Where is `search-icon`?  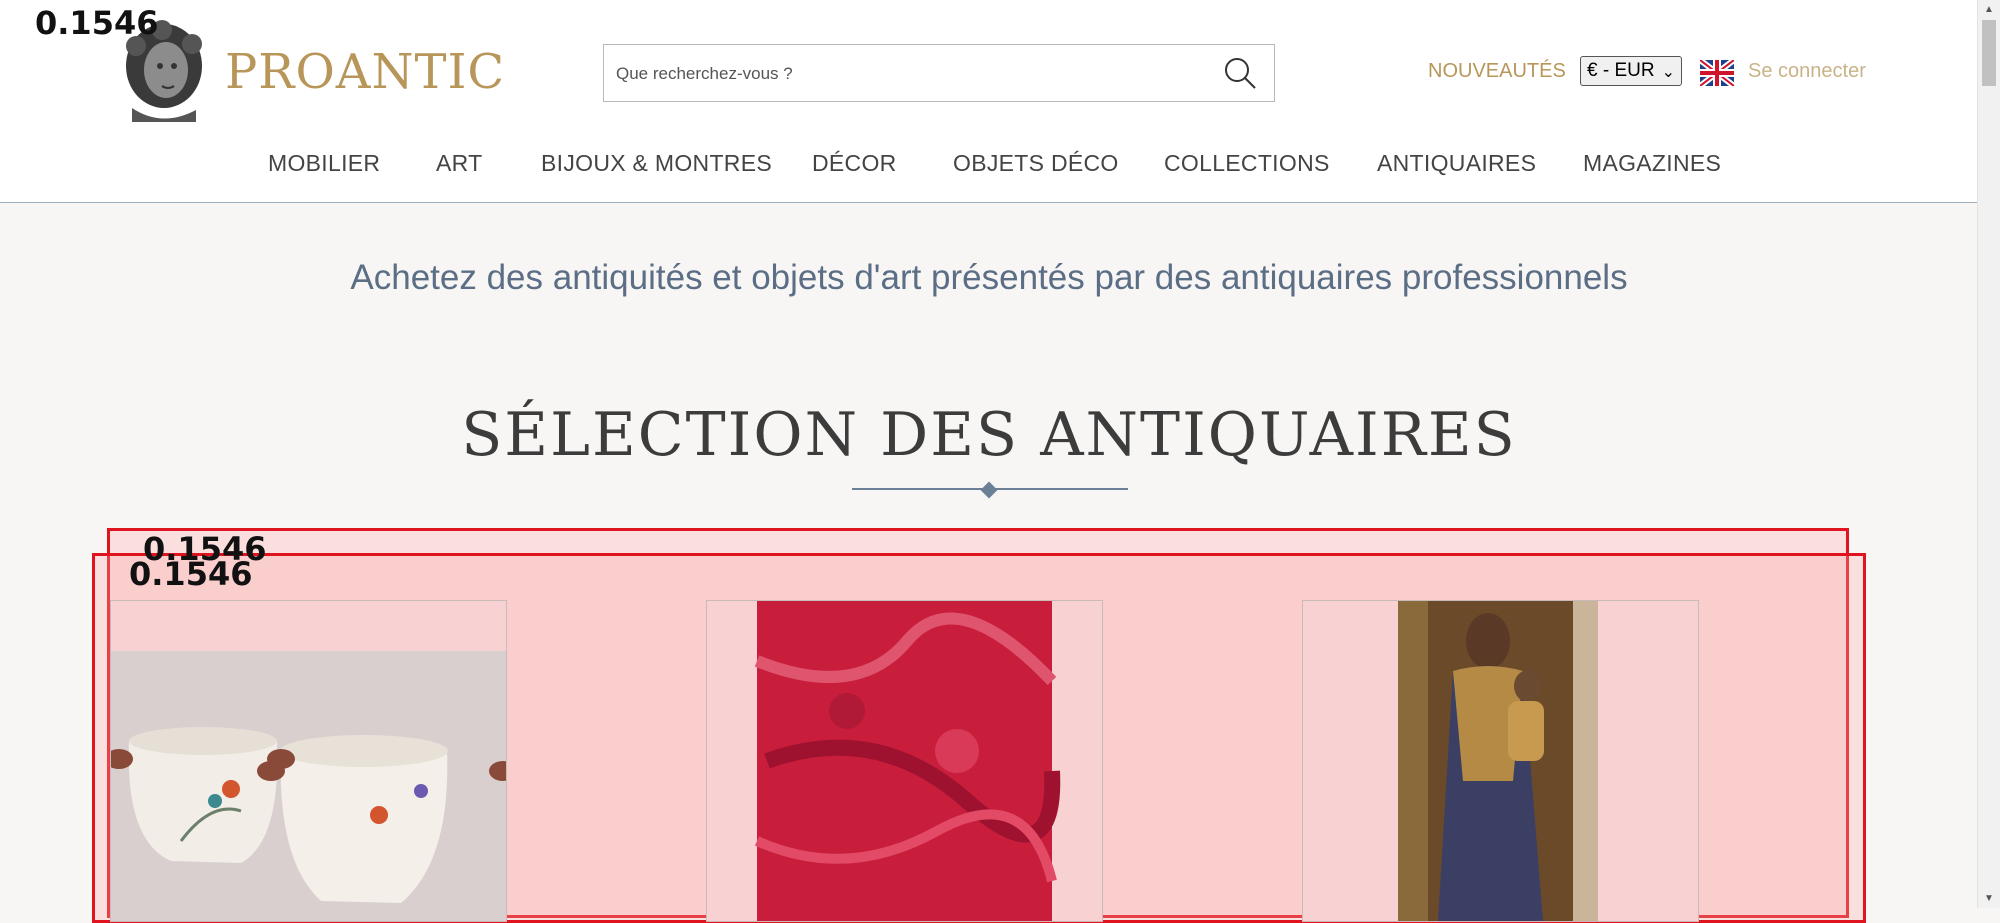 search-icon is located at coordinates (1240, 73).